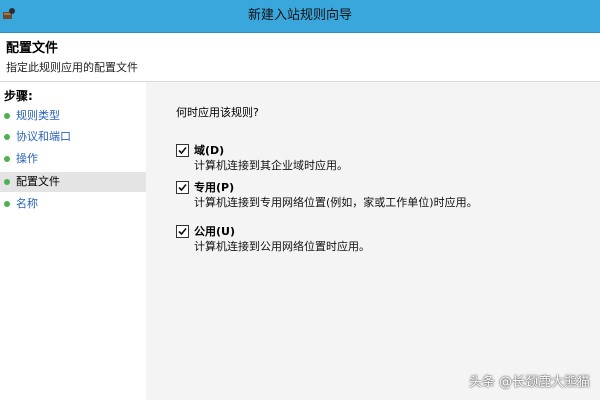  I want to click on option-private: 专用(P) 计算机连接到专用网络位置(例如，家或工作单位)时应用。, so click(386, 197).